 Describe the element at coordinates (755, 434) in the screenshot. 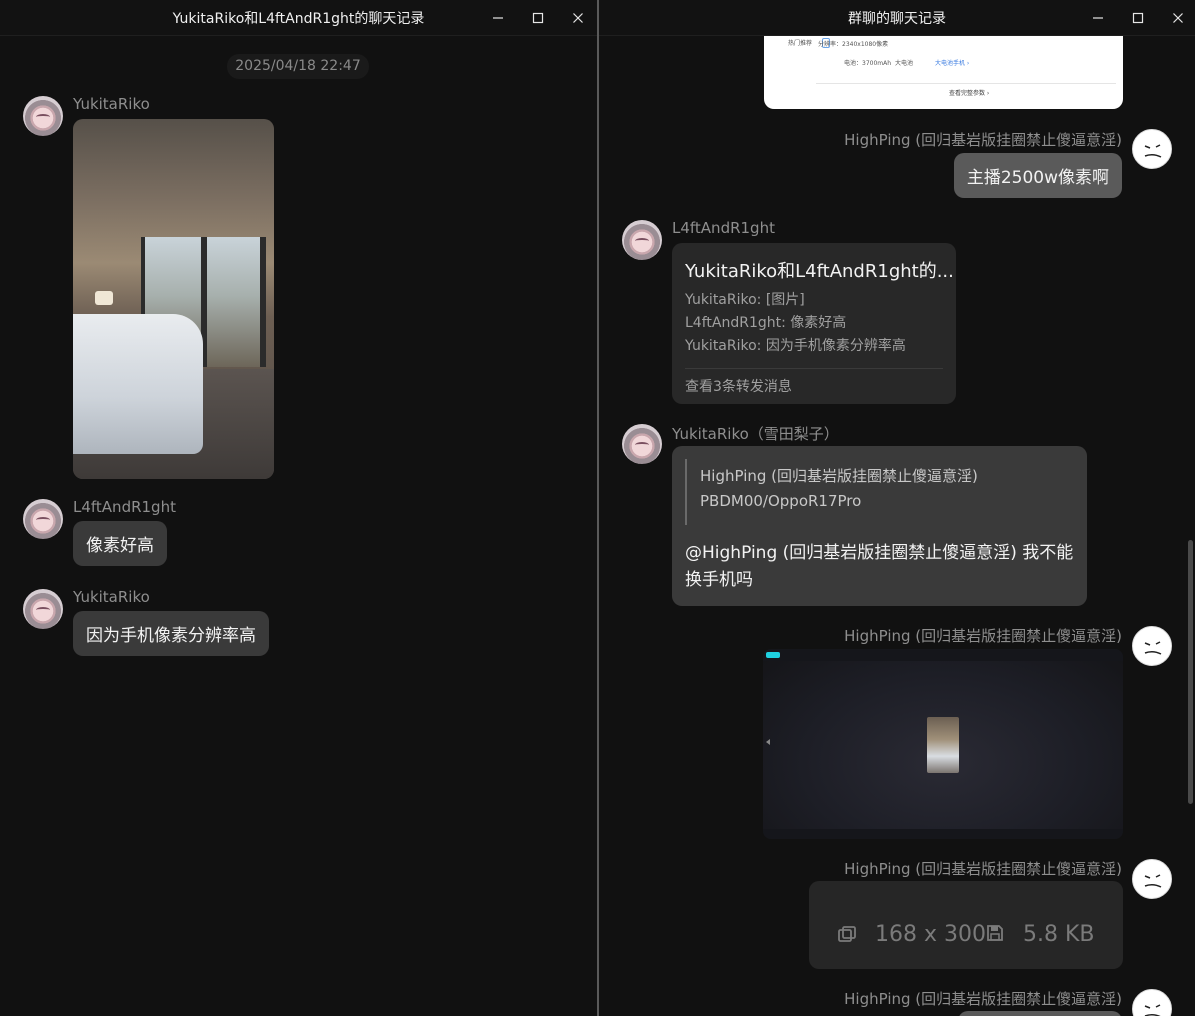

I see `sender-name: YukitaRiko（雪田梨子）` at that location.